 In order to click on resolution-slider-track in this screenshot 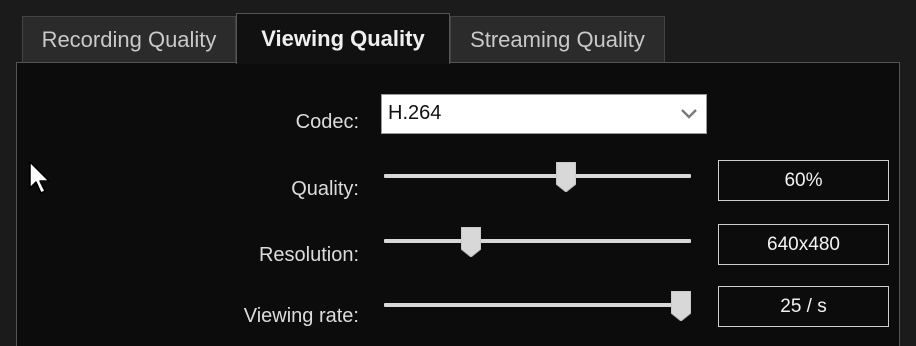, I will do `click(537, 241)`.